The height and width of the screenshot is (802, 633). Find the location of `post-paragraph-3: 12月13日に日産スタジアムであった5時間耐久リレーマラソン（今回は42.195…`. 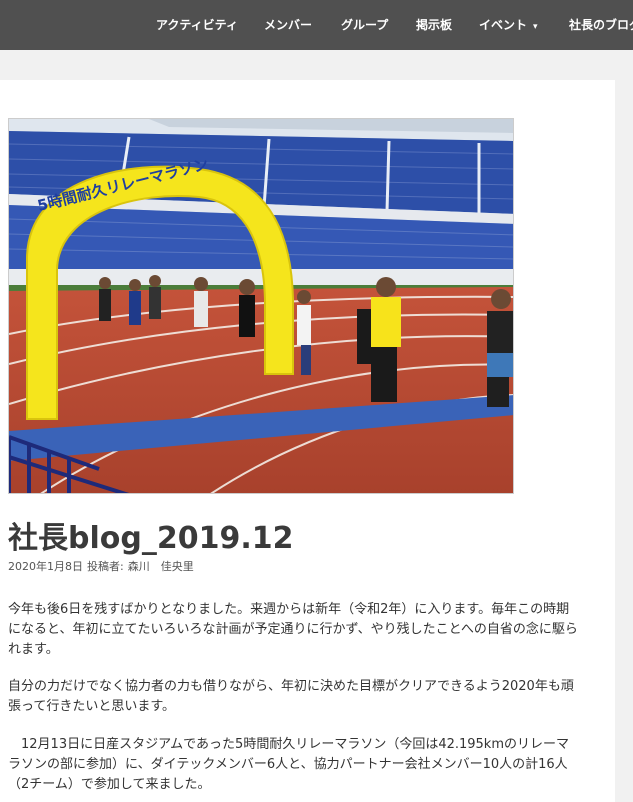

post-paragraph-3: 12月13日に日産スタジアムであった5時間耐久リレーマラソン（今回は42.195… is located at coordinates (288, 764).